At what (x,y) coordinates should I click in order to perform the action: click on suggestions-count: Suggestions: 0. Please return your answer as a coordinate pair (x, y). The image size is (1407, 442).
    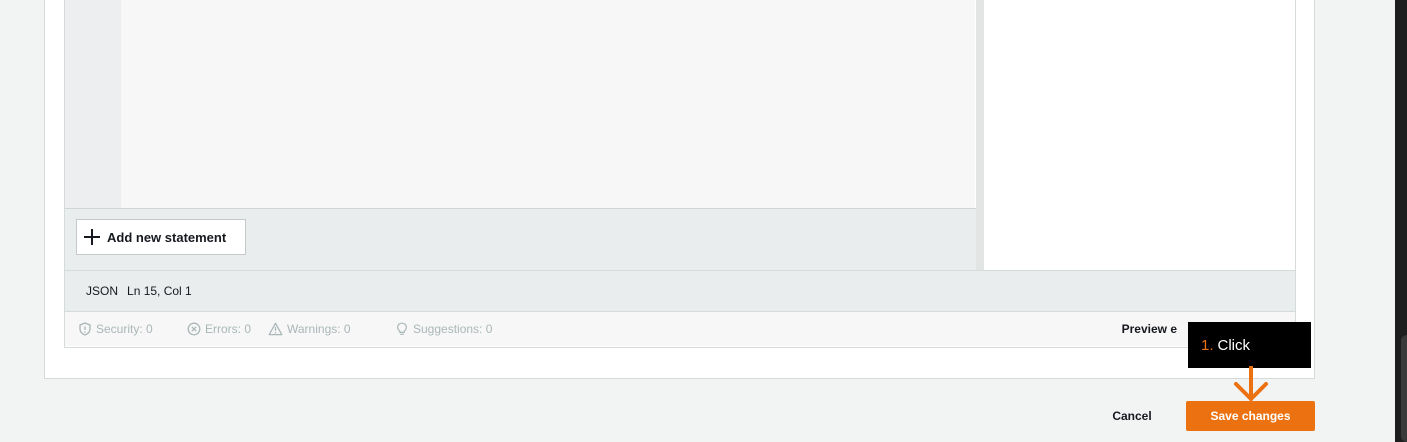
    Looking at the image, I should click on (453, 328).